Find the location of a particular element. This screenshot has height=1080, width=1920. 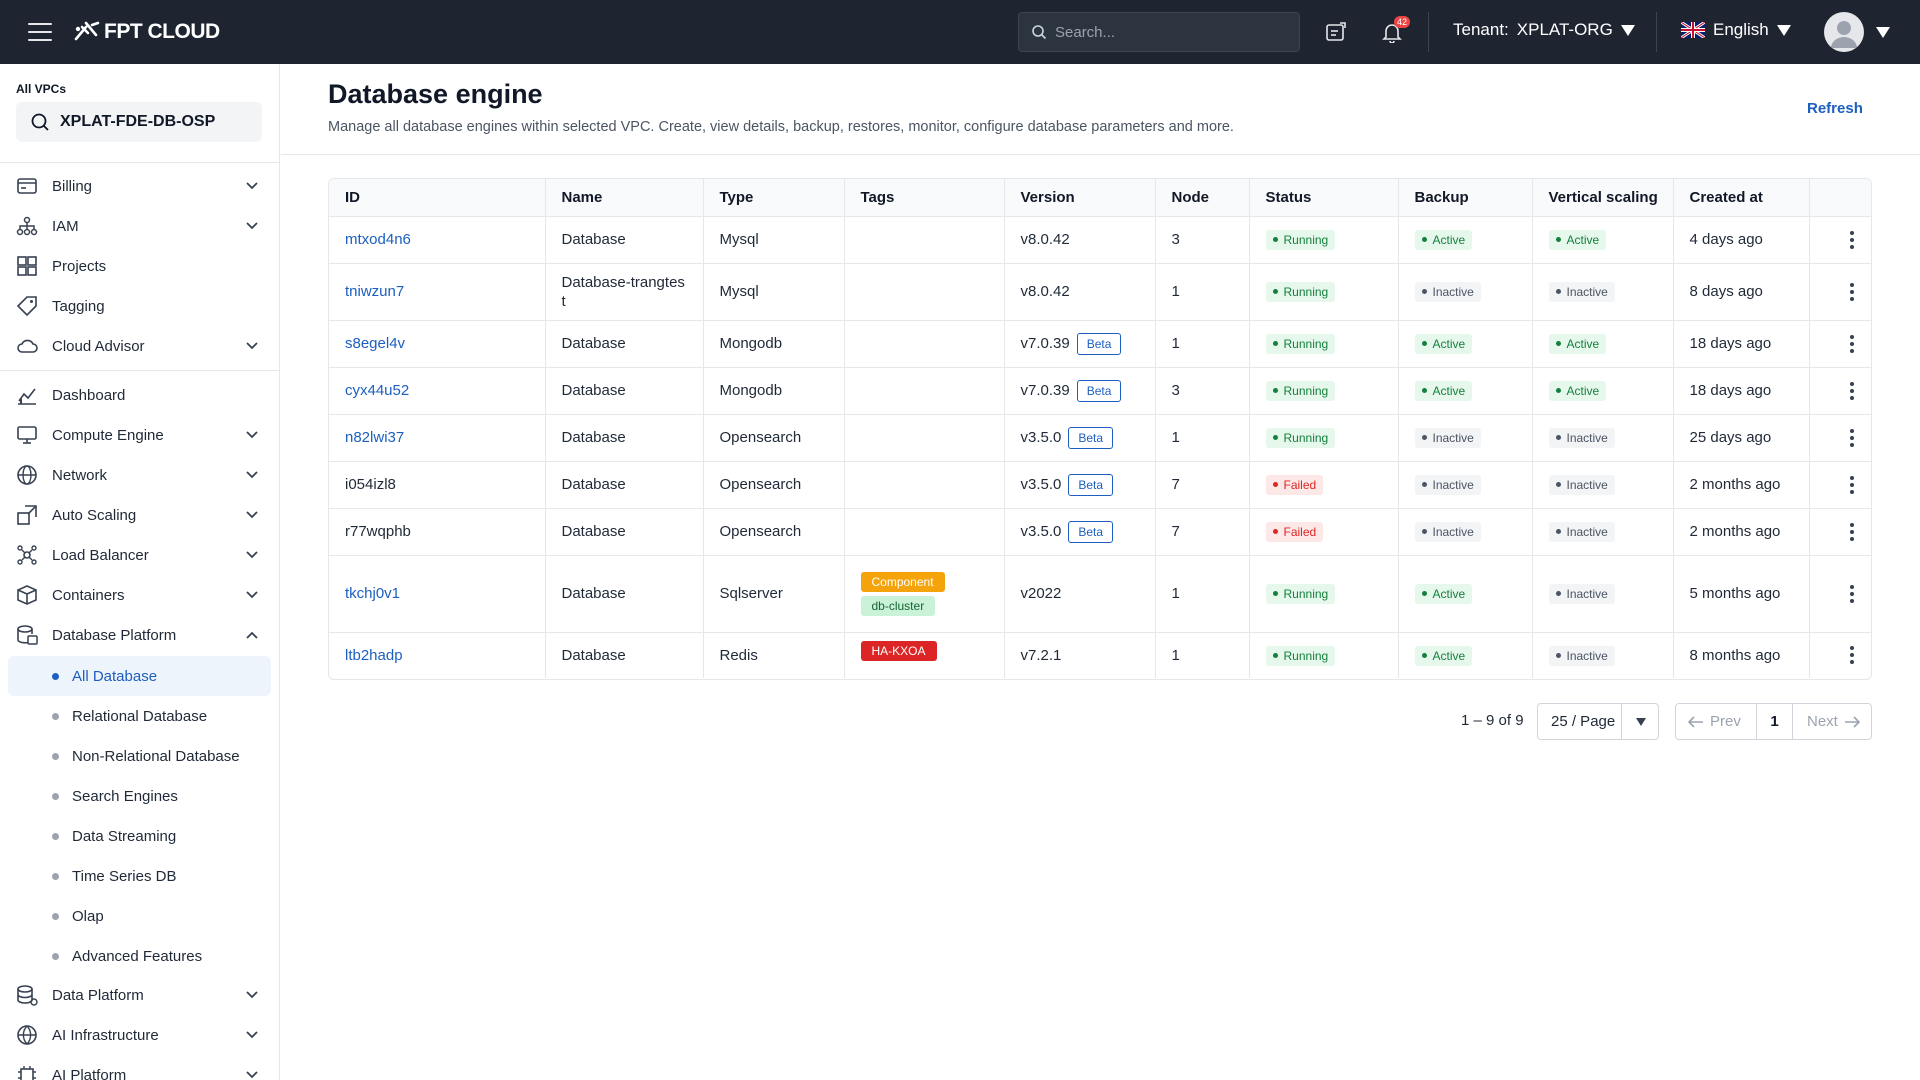

container-icon is located at coordinates (27, 595).